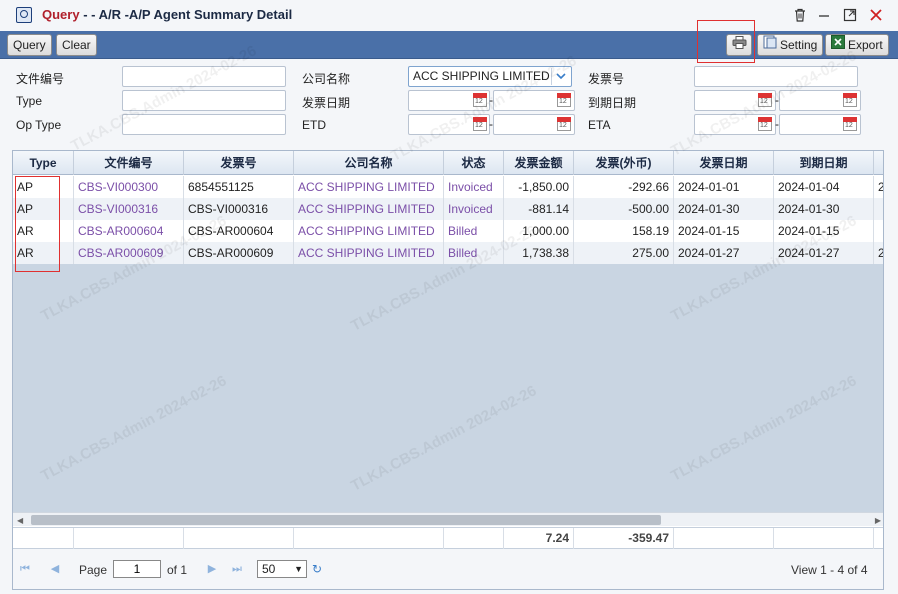  I want to click on settings-icon, so click(770, 45).